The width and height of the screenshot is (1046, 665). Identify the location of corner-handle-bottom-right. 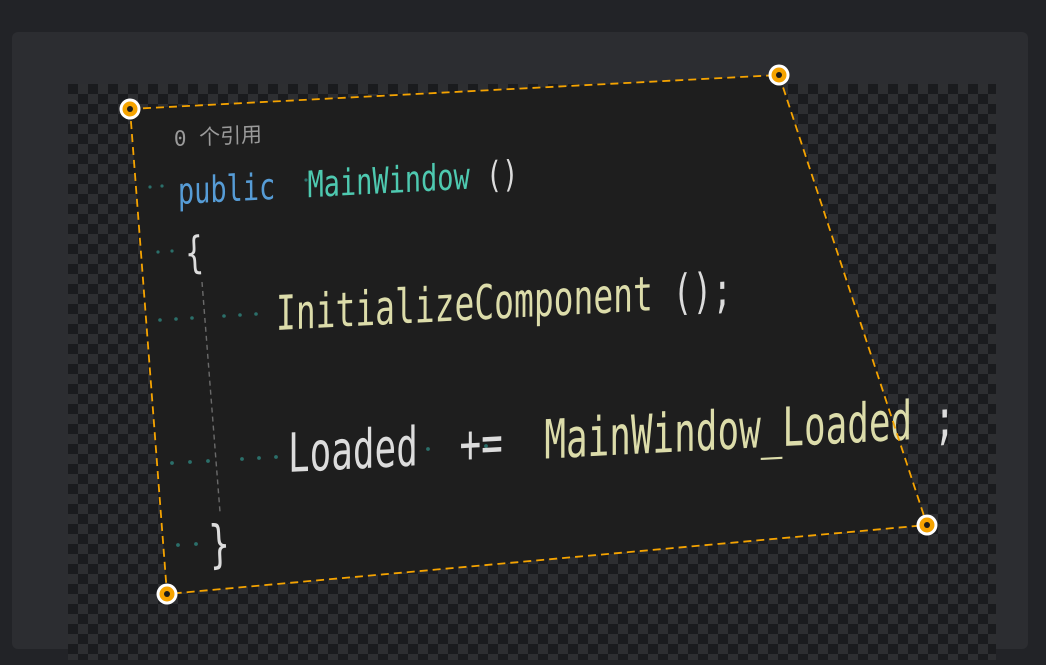
(927, 525).